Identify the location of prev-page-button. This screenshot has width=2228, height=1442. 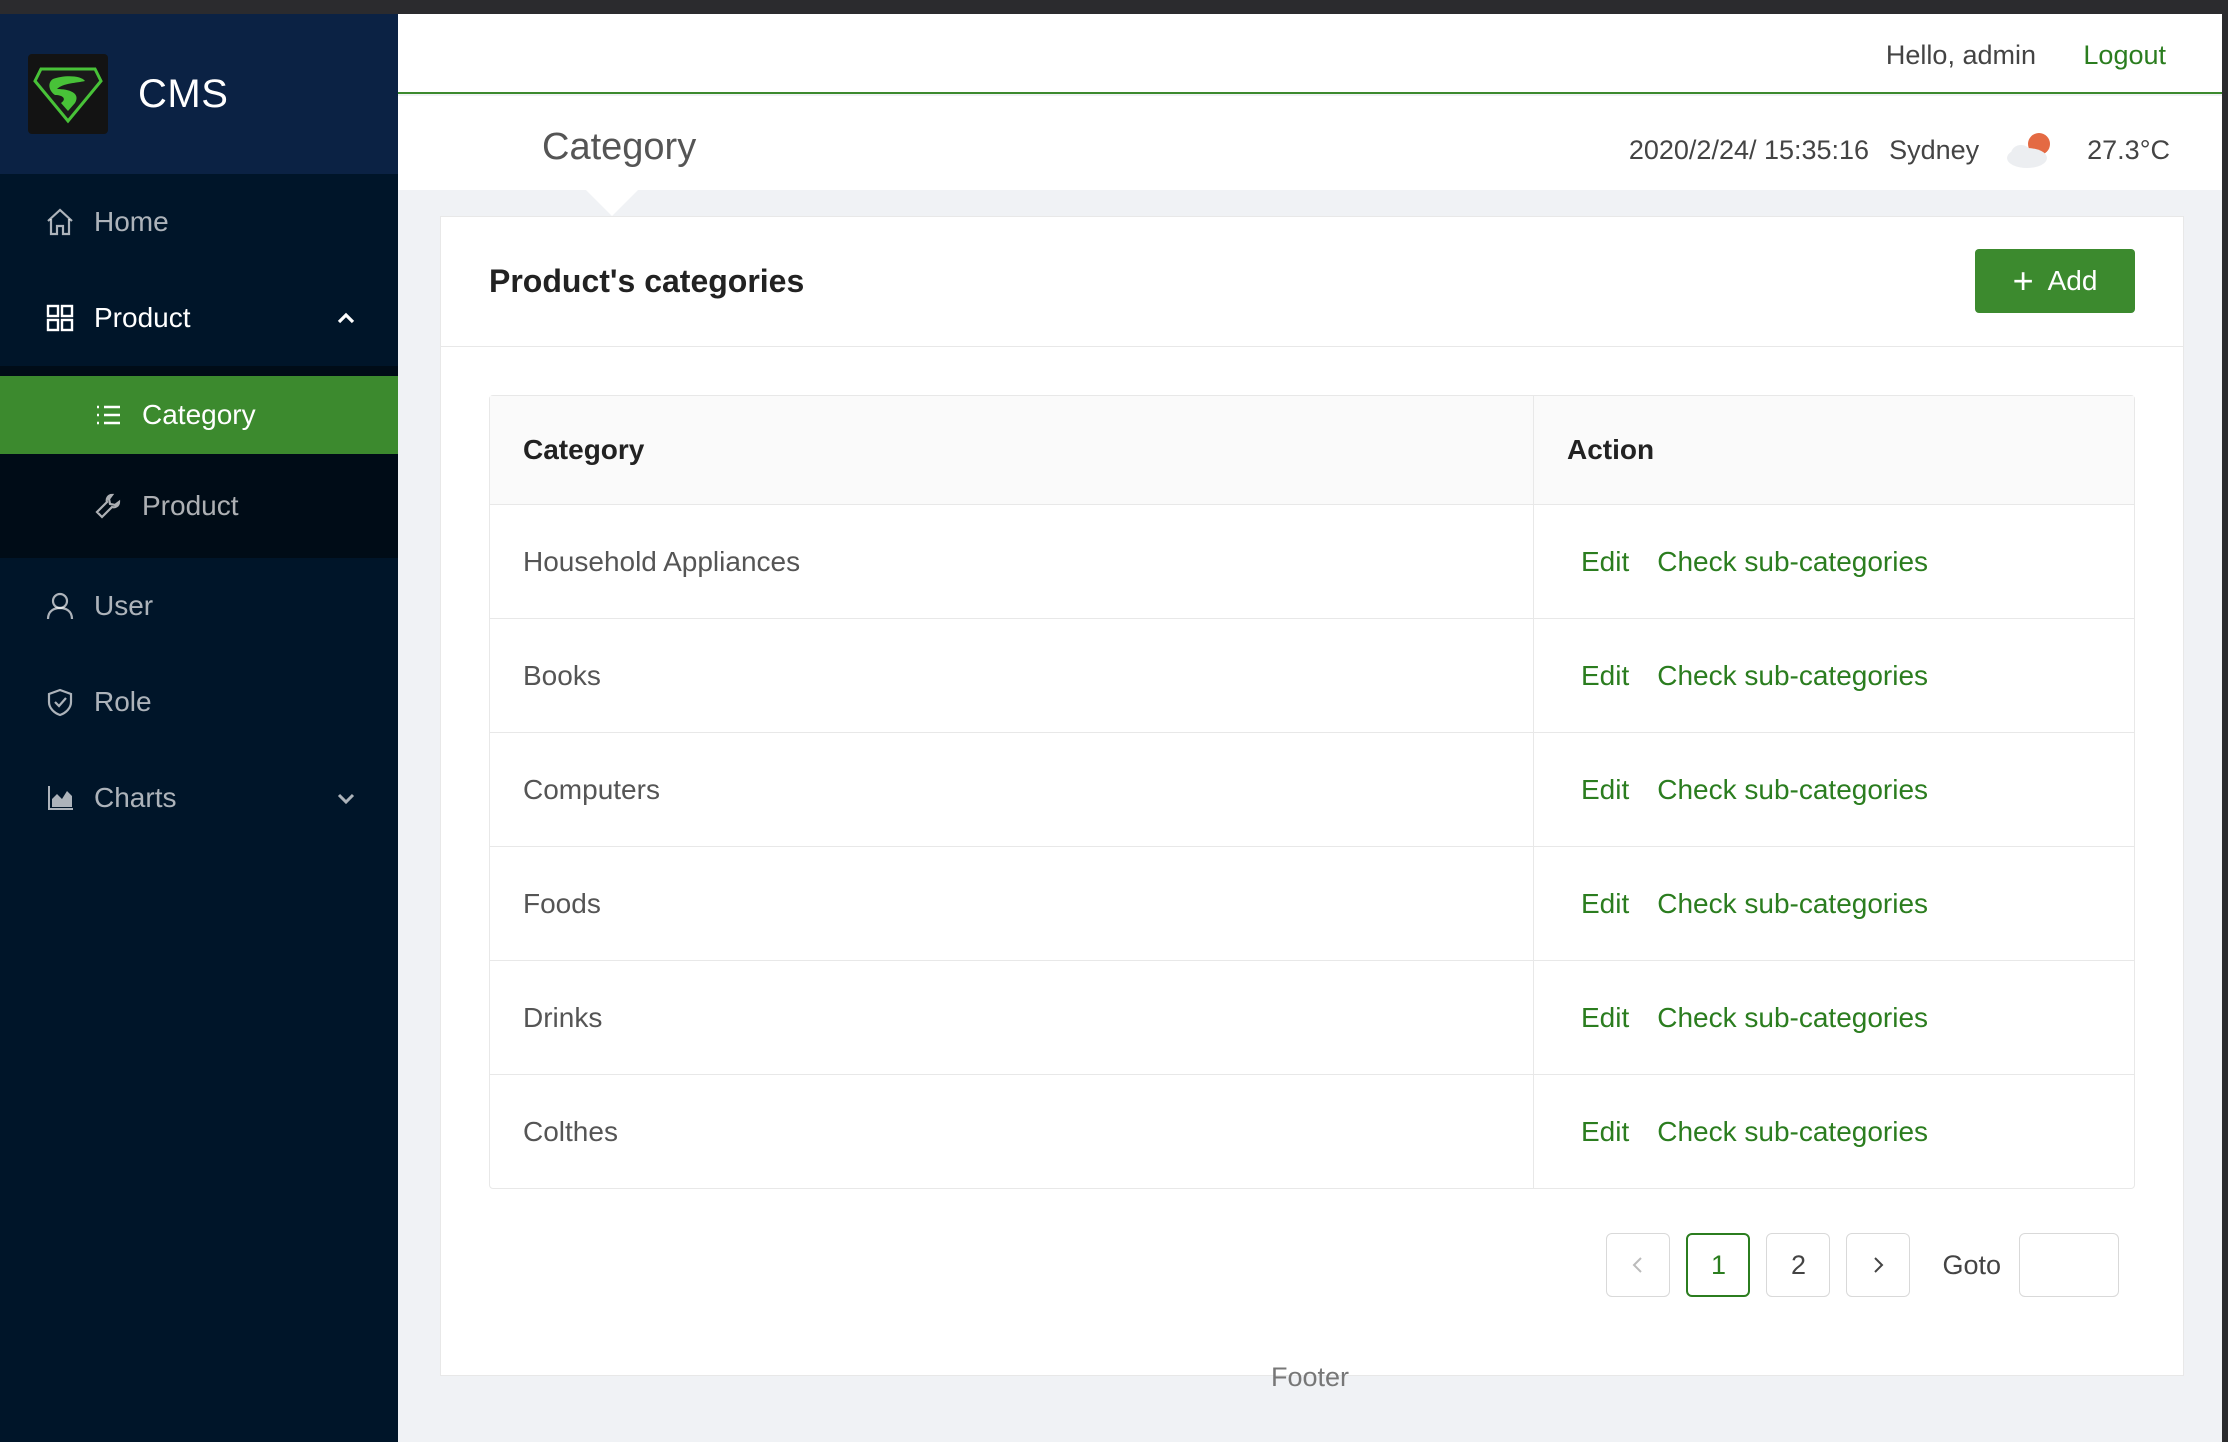
(1638, 1265).